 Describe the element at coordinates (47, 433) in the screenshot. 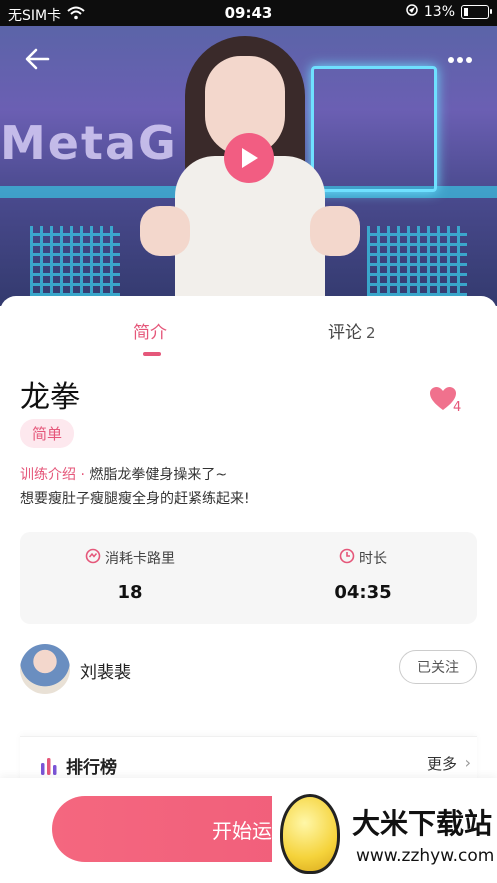

I see `difficulty-badge: 简单` at that location.